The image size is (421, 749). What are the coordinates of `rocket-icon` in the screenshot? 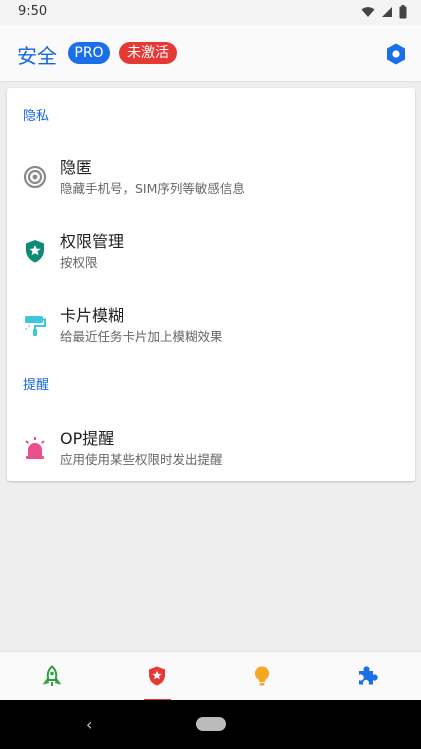 It's located at (52, 675).